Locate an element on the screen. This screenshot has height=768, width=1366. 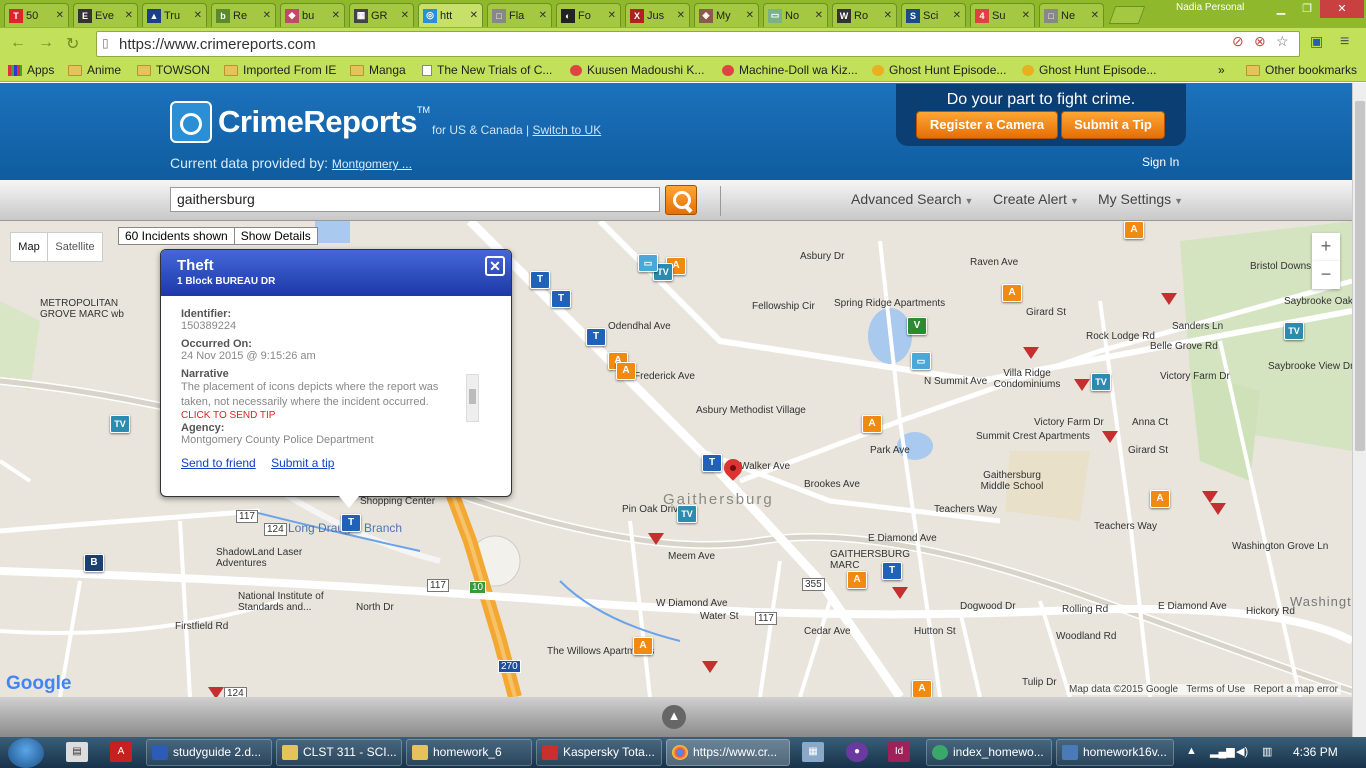
map-type-map-button: Map is located at coordinates (29, 247).